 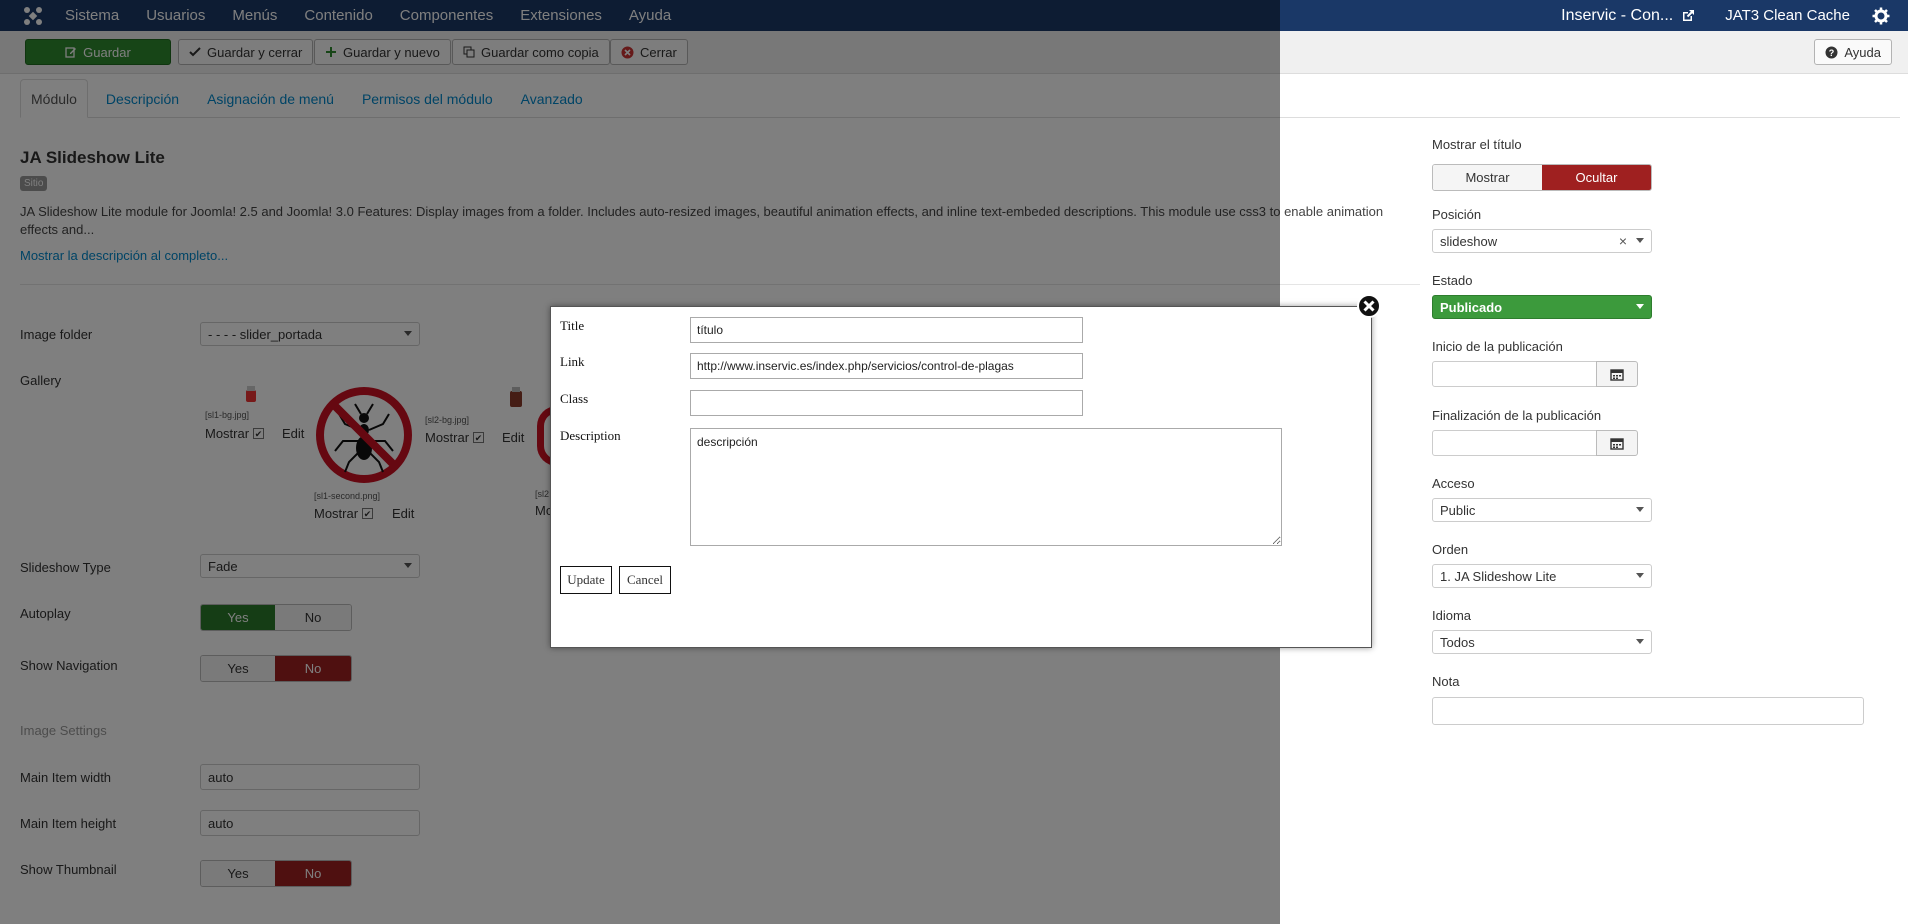 I want to click on modal-description-label: Description, so click(x=590, y=435).